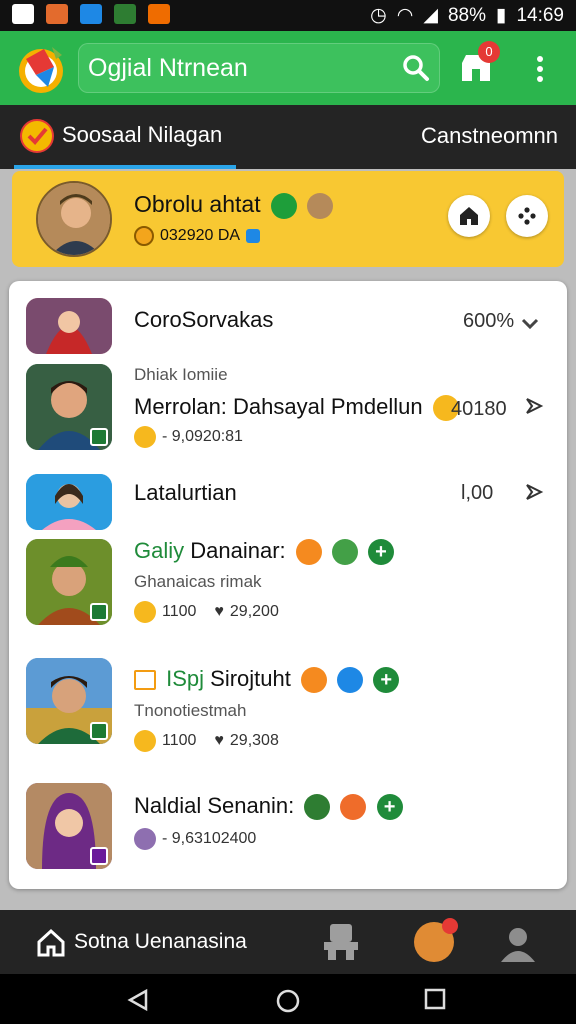 The width and height of the screenshot is (576, 1024). Describe the element at coordinates (74, 219) in the screenshot. I see `avatar` at that location.